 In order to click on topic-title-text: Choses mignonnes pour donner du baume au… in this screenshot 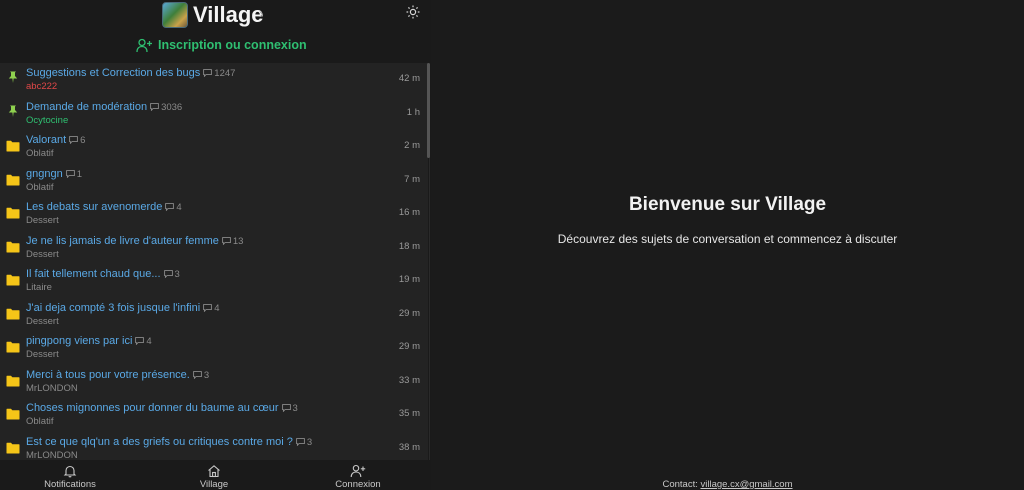, I will do `click(152, 408)`.